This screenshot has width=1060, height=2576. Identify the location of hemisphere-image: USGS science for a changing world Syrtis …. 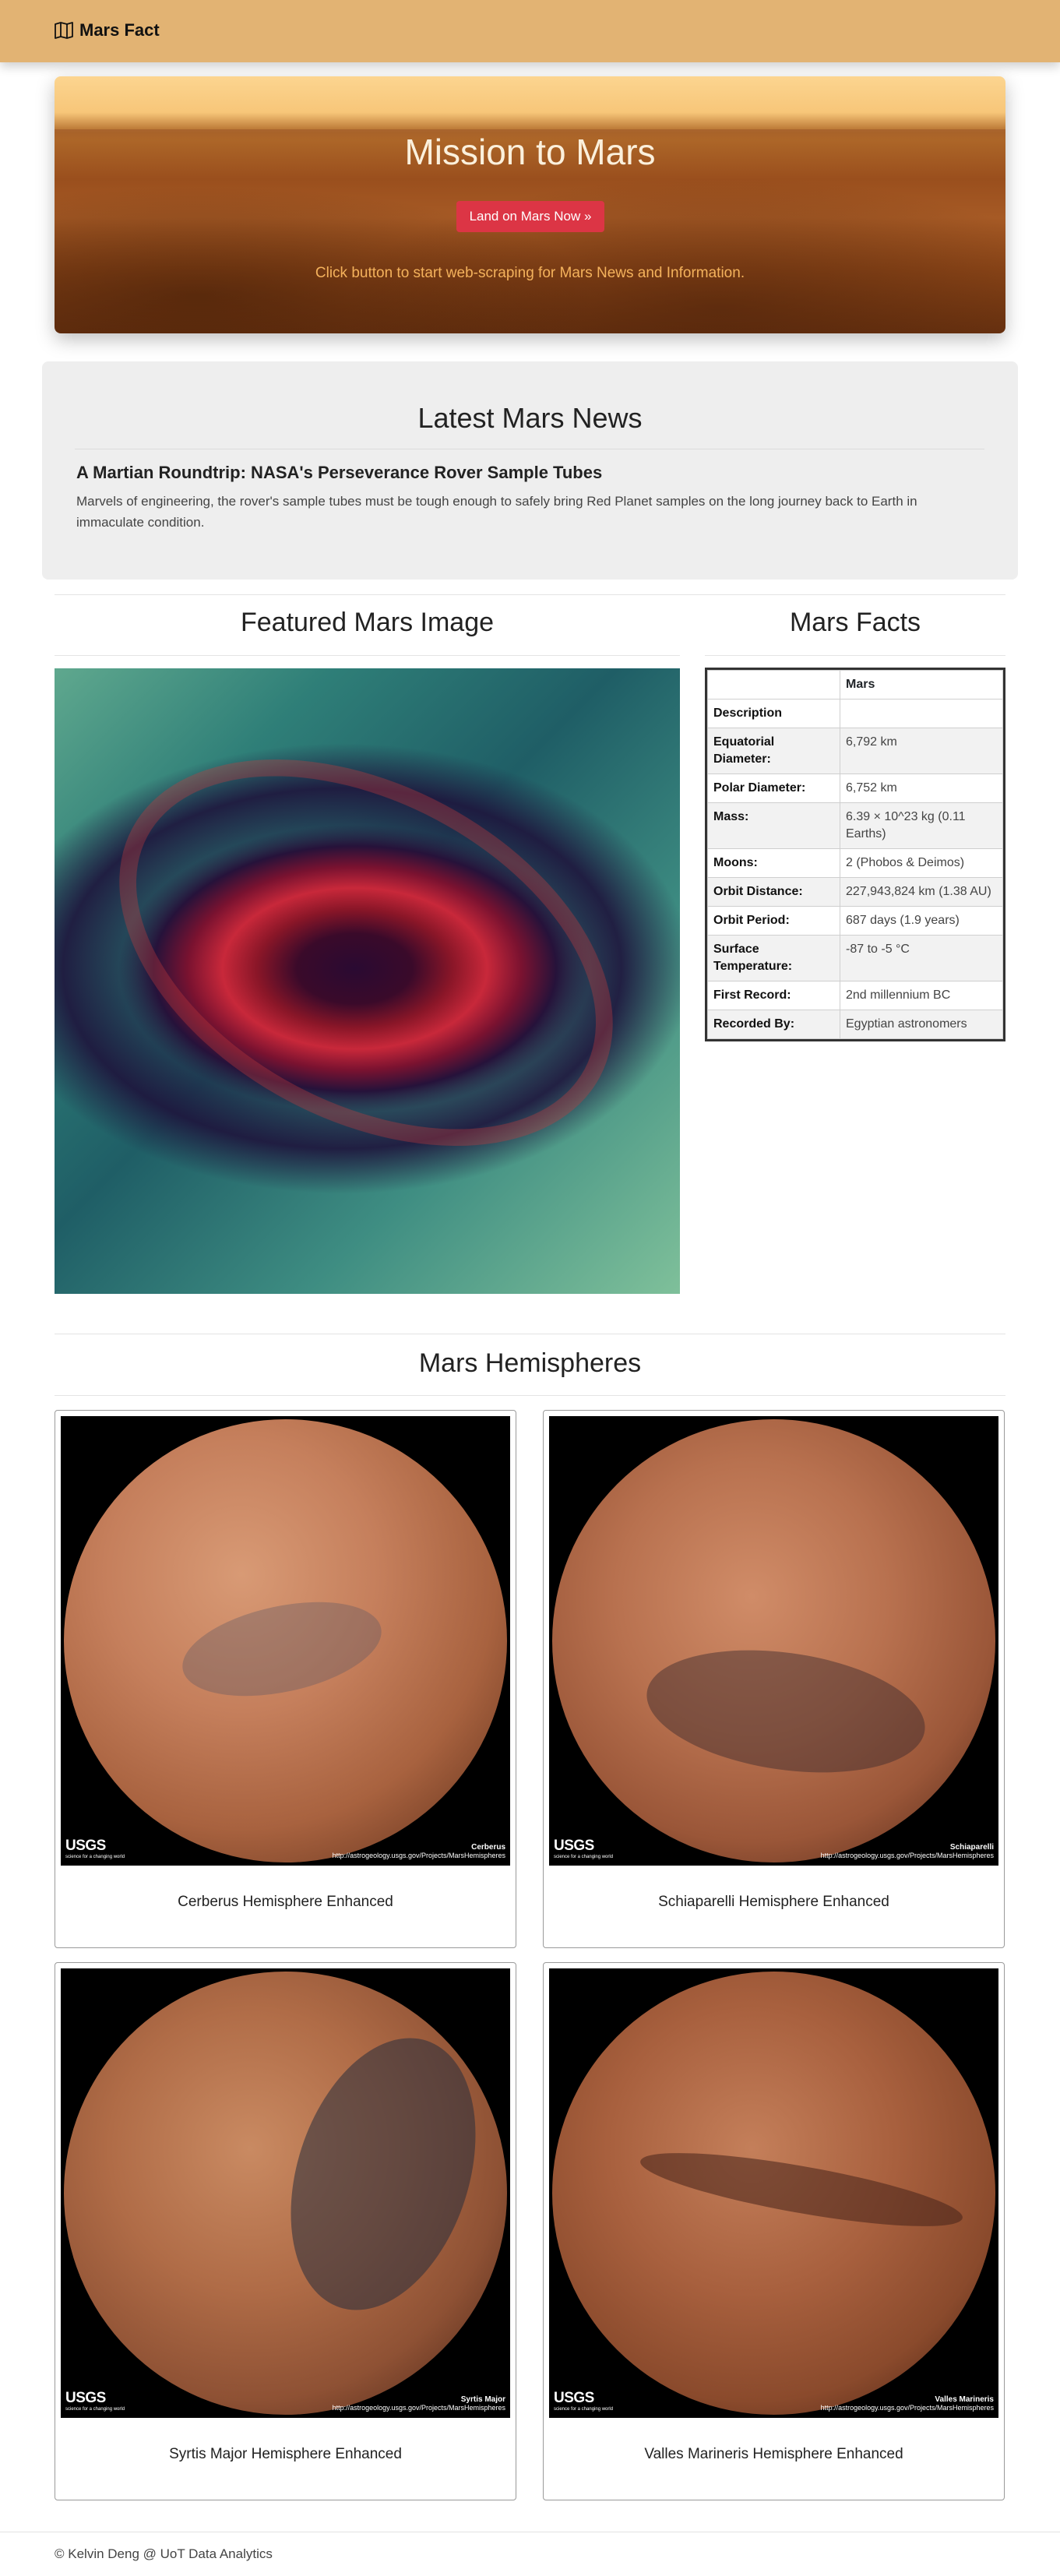
(285, 2193).